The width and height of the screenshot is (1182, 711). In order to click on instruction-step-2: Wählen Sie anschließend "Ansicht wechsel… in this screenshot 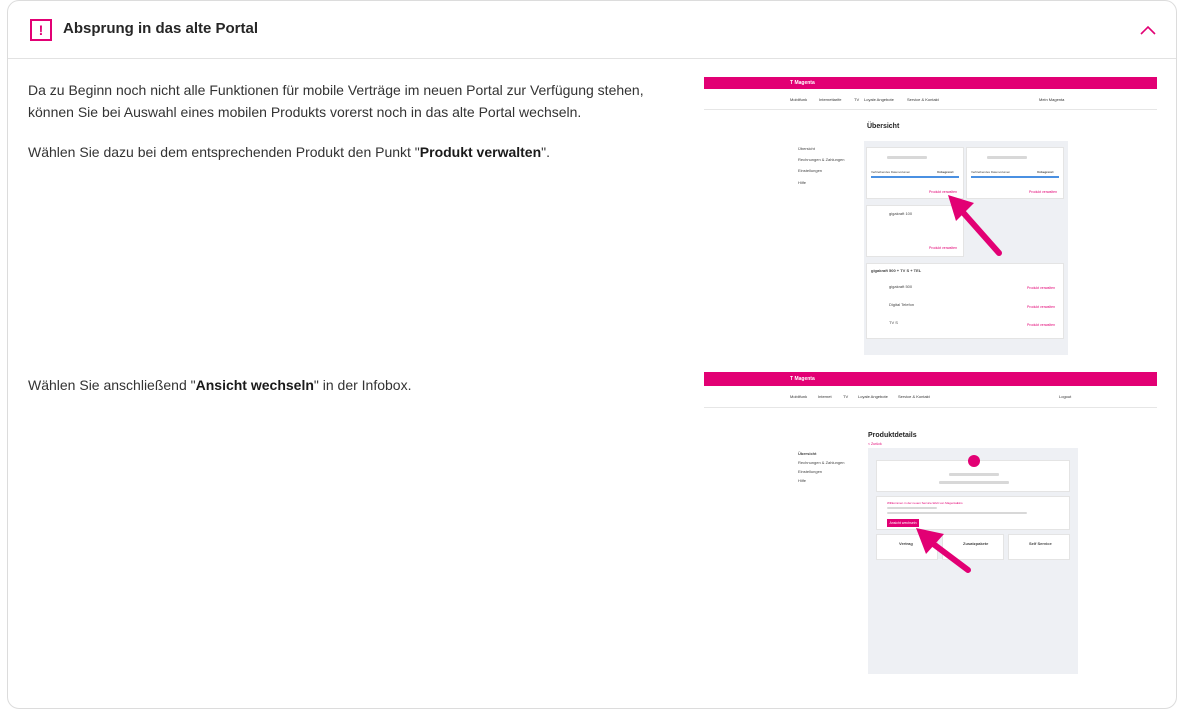, I will do `click(220, 385)`.